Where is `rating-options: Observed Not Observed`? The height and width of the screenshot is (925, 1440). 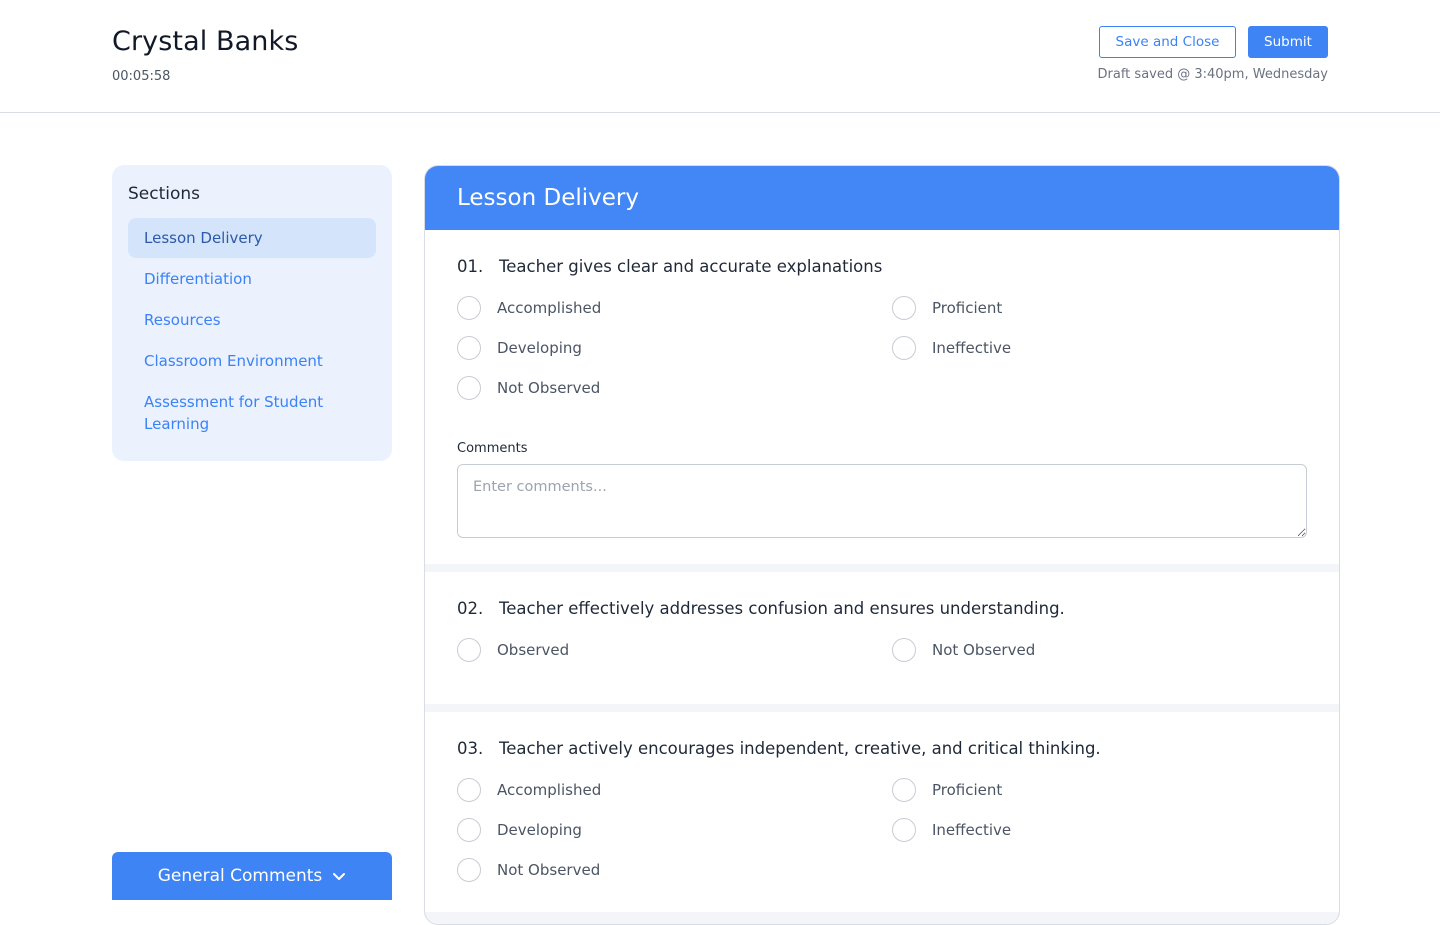 rating-options: Observed Not Observed is located at coordinates (882, 650).